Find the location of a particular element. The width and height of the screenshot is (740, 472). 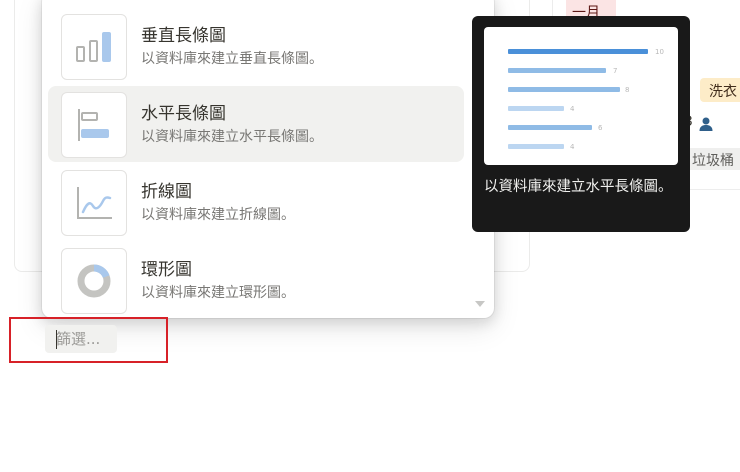

menu-item-title: 折線圖 is located at coordinates (166, 192).